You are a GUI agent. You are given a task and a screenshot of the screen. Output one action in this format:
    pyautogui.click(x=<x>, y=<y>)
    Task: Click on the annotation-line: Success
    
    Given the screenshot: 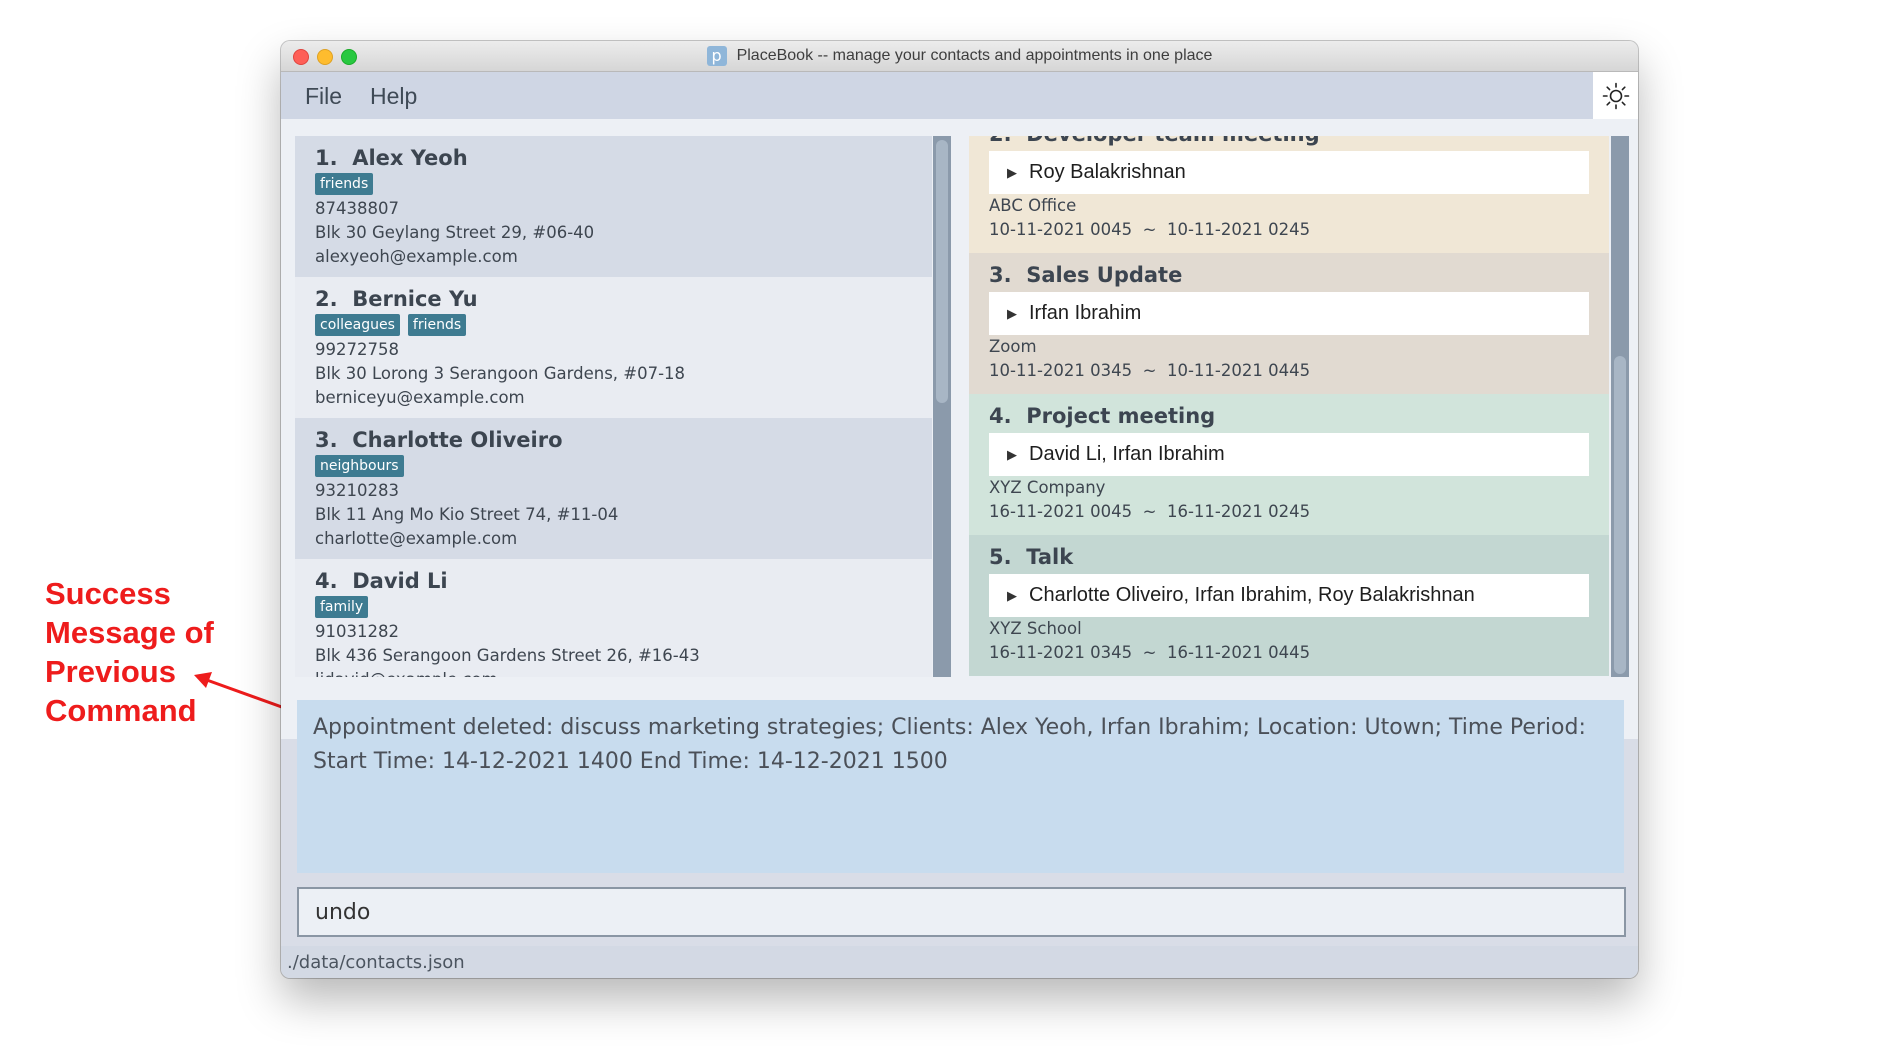 What is the action you would take?
    pyautogui.click(x=108, y=593)
    